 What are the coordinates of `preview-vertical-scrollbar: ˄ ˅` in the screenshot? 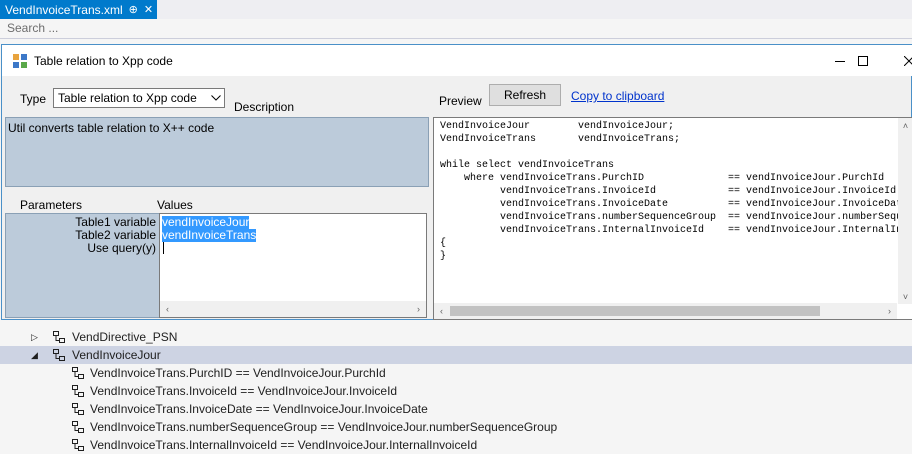 It's located at (905, 211).